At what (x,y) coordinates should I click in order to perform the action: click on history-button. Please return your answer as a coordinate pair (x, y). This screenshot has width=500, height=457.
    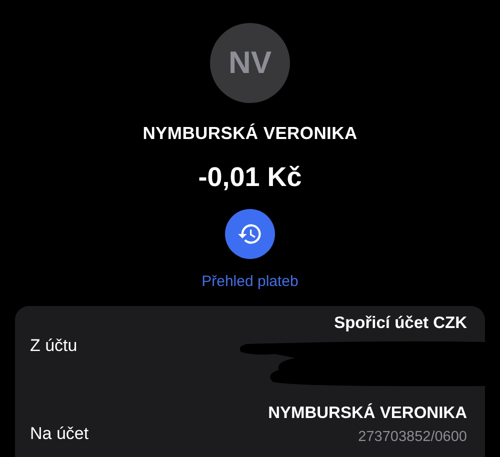
    Looking at the image, I should click on (250, 234).